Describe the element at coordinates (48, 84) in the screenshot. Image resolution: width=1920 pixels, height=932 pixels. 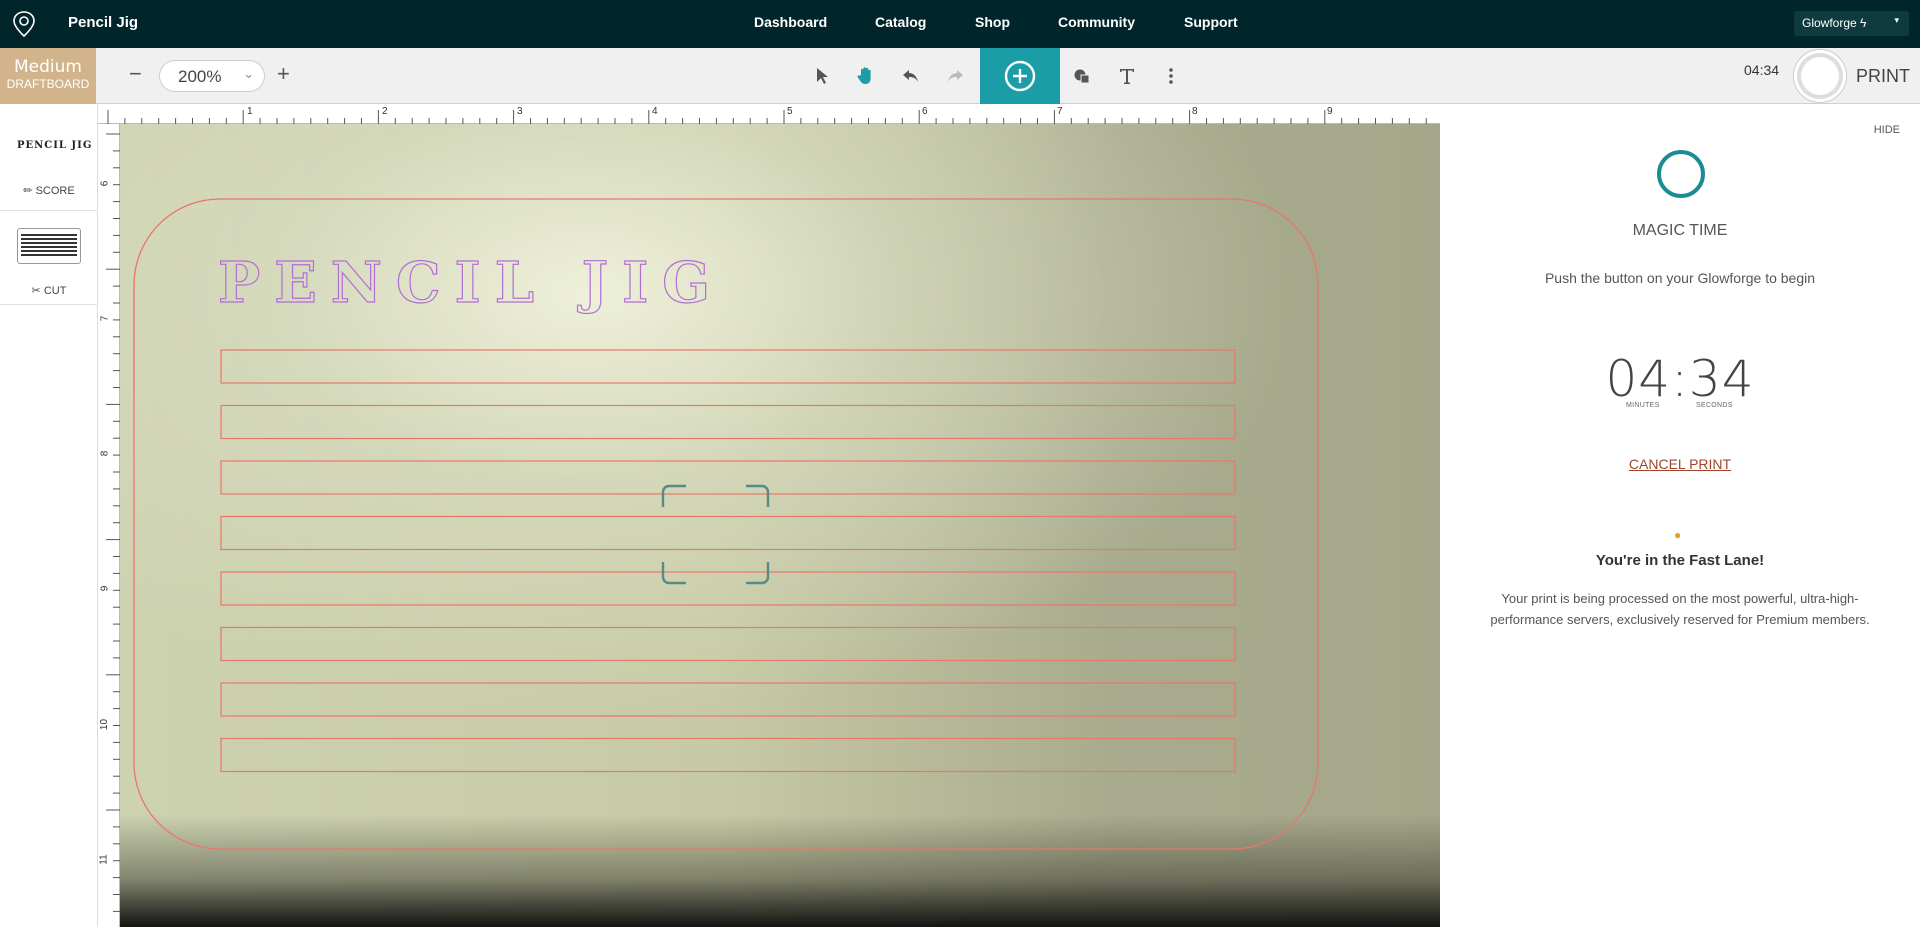
I see `material-type: DRAFTBOARD` at that location.